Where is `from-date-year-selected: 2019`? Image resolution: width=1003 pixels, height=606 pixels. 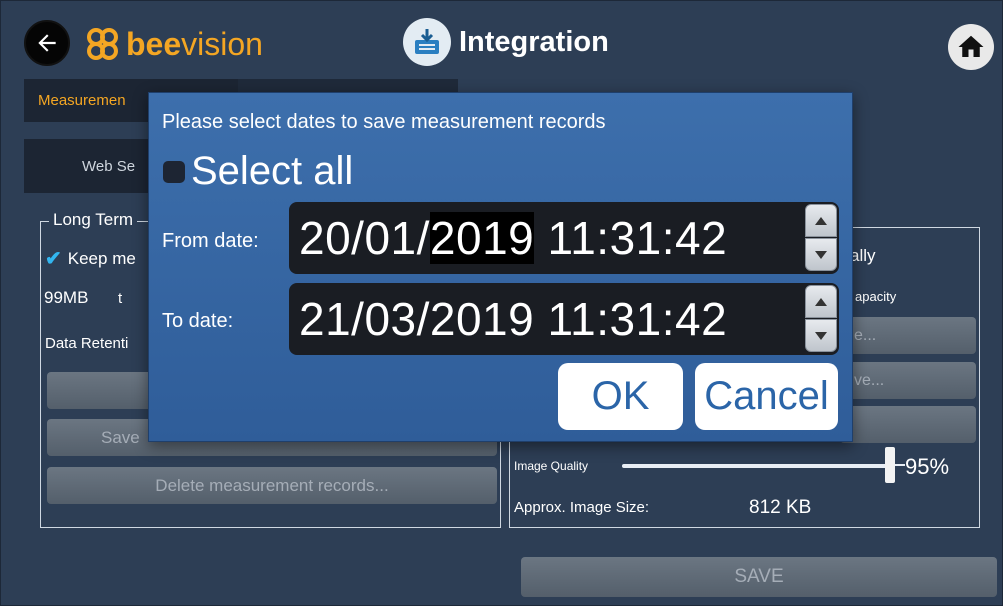
from-date-year-selected: 2019 is located at coordinates (482, 238).